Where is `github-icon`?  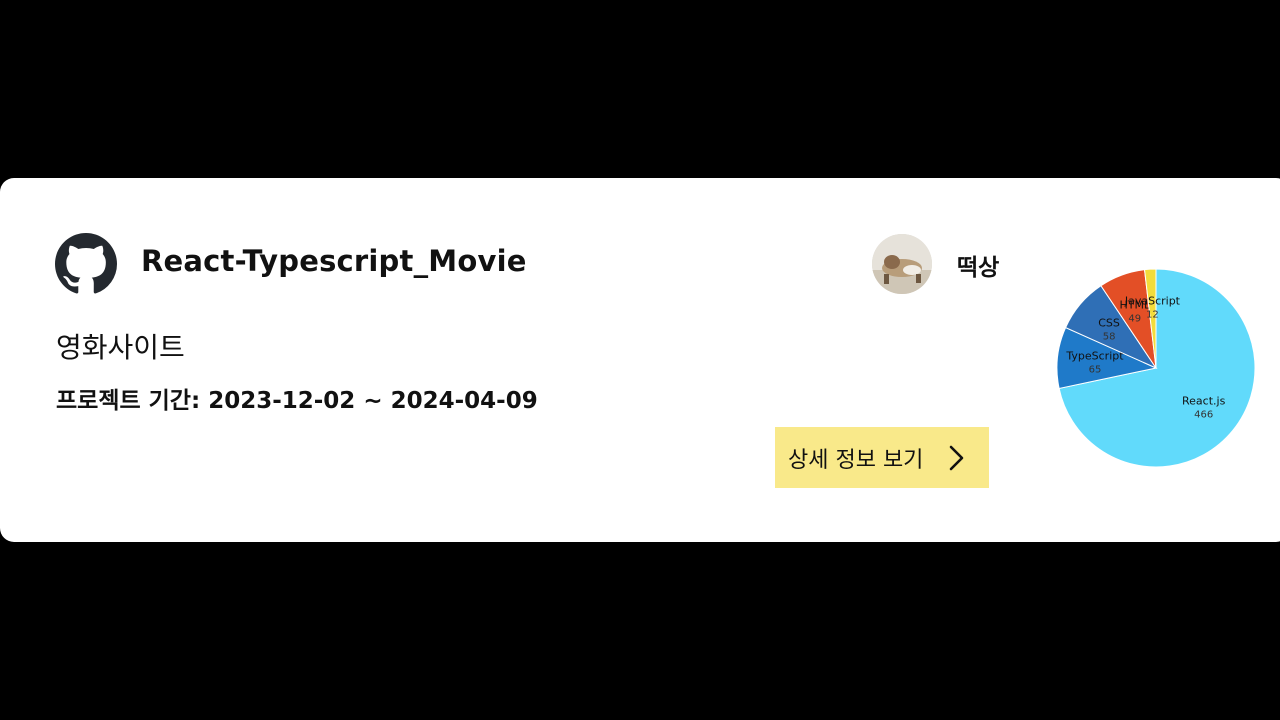
github-icon is located at coordinates (86, 264).